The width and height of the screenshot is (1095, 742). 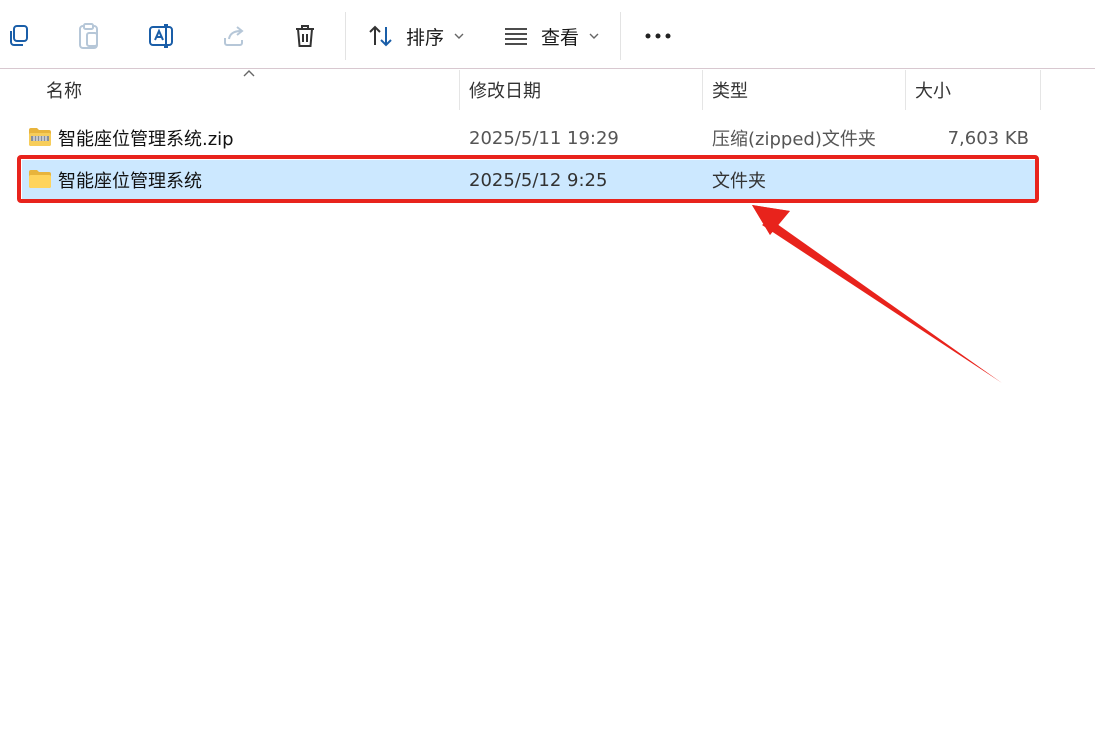 I want to click on rename-button, so click(x=161, y=36).